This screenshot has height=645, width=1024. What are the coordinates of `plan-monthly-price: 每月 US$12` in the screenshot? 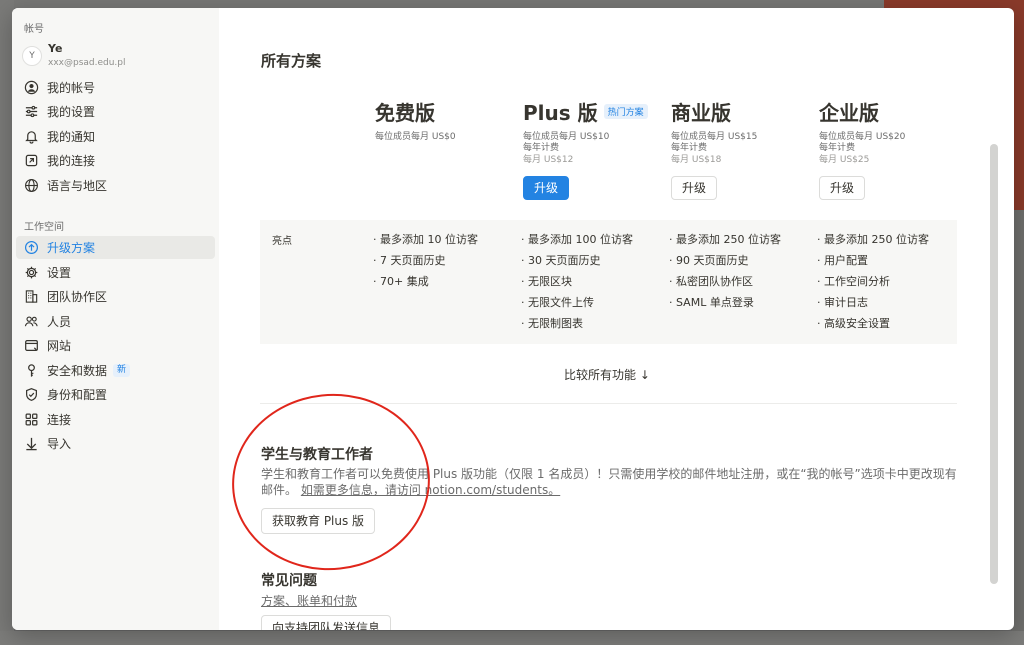 It's located at (548, 160).